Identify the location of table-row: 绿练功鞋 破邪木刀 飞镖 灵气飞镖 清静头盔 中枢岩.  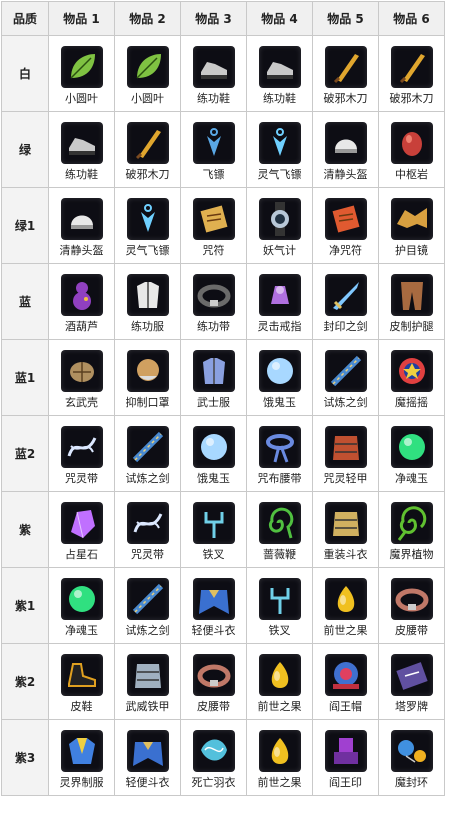
(223, 149).